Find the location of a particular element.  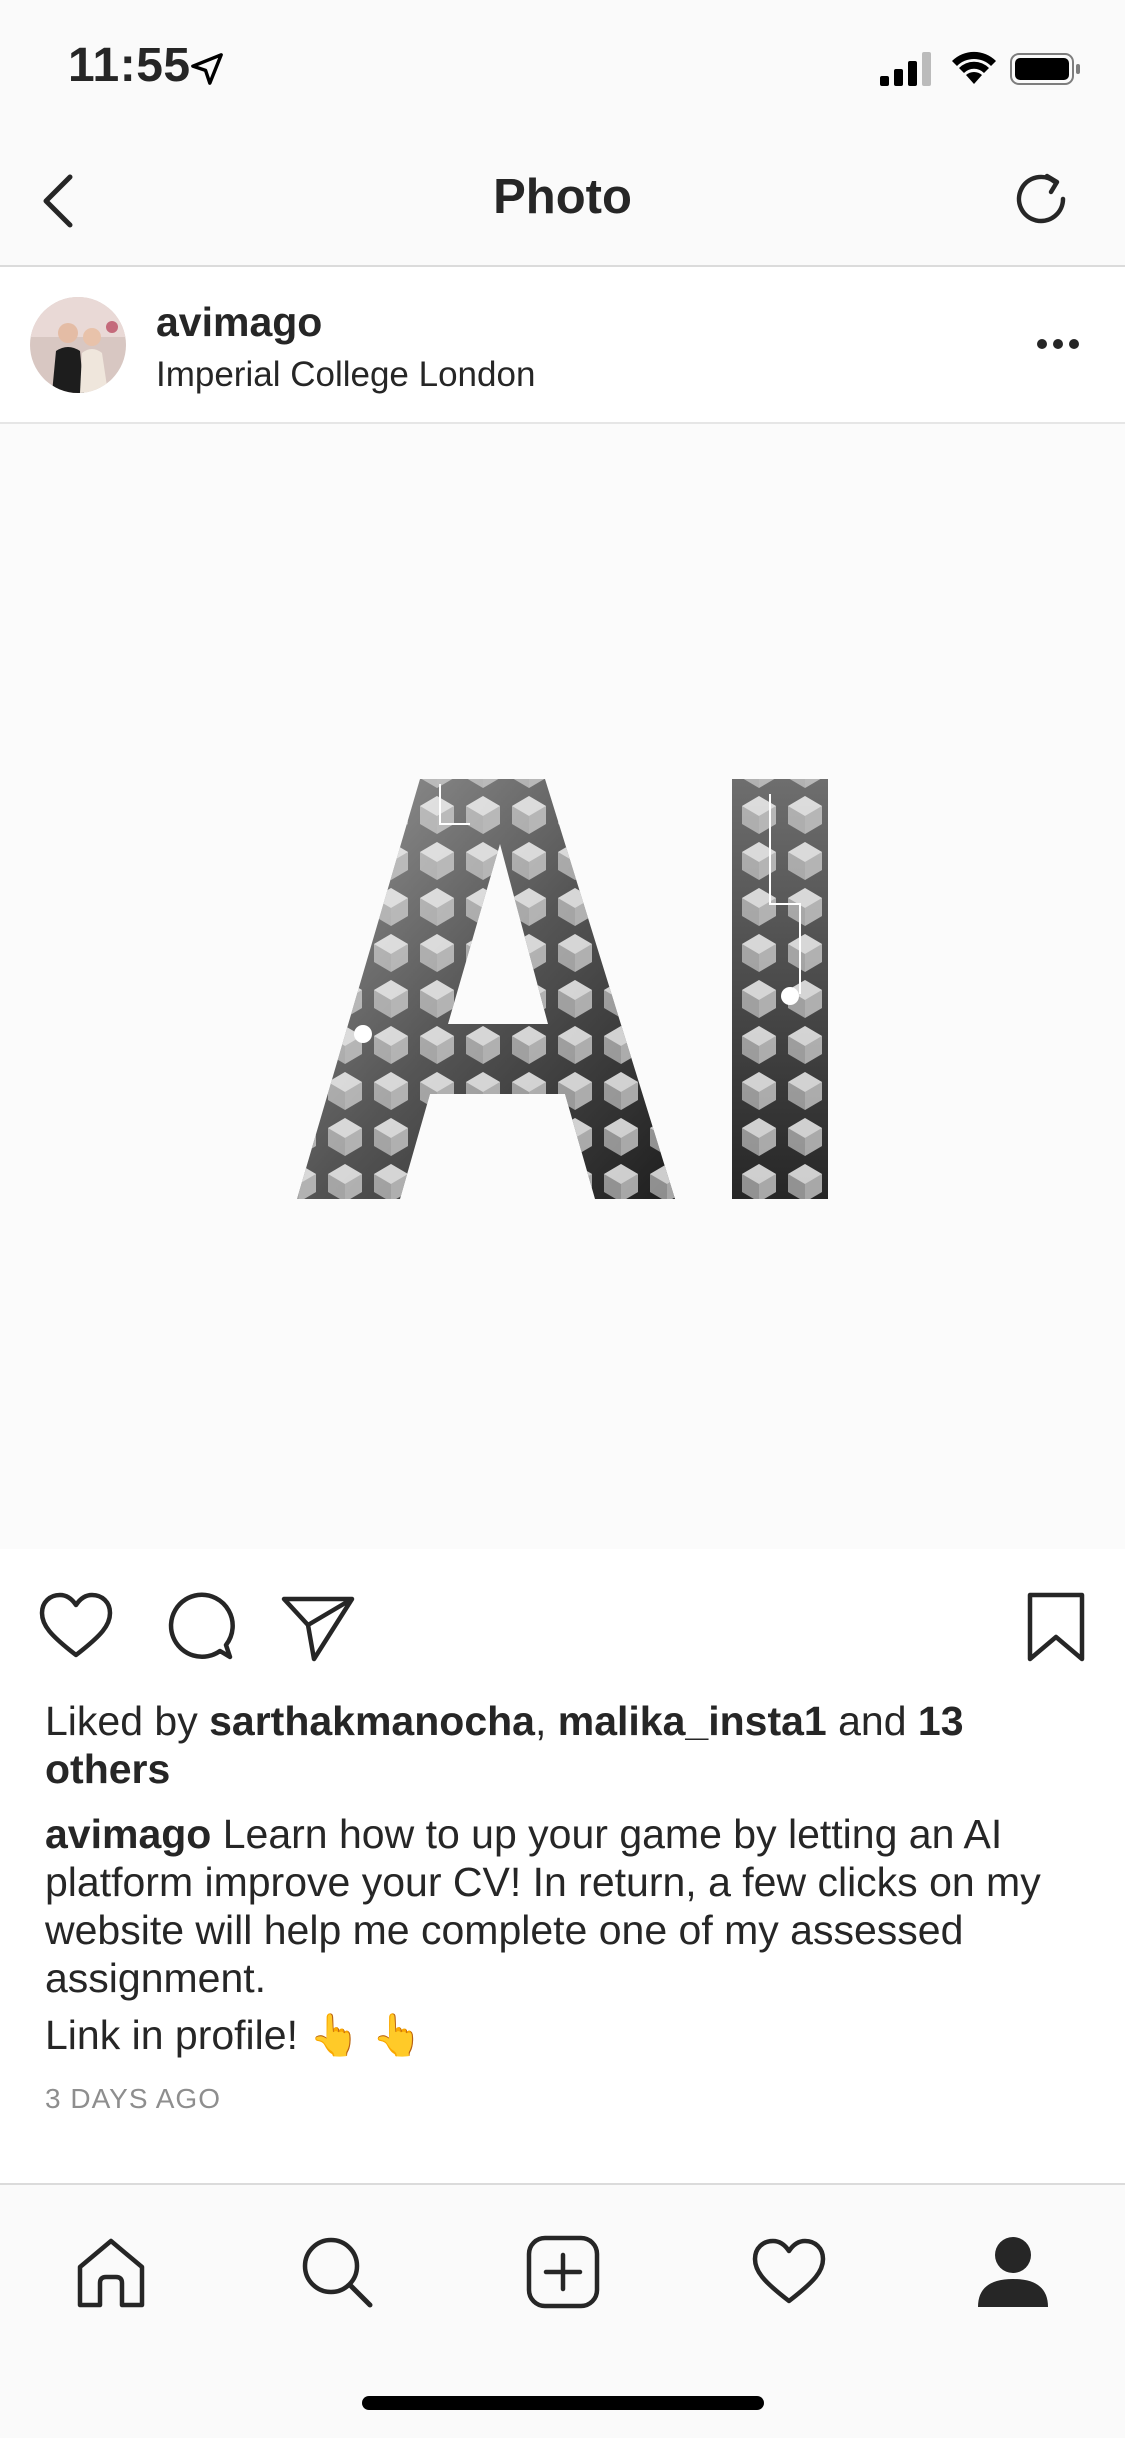

bookmark-save-icon is located at coordinates (1056, 1627).